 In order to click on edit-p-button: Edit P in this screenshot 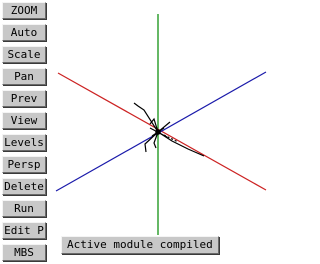, I will do `click(24, 230)`.